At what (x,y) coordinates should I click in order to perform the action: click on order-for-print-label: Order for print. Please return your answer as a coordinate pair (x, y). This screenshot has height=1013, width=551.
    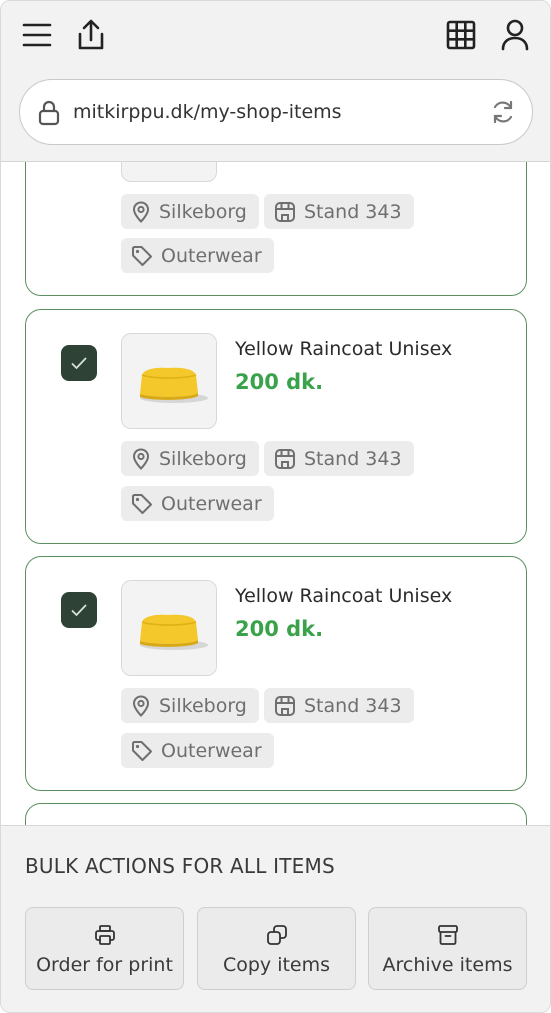
    Looking at the image, I should click on (104, 964).